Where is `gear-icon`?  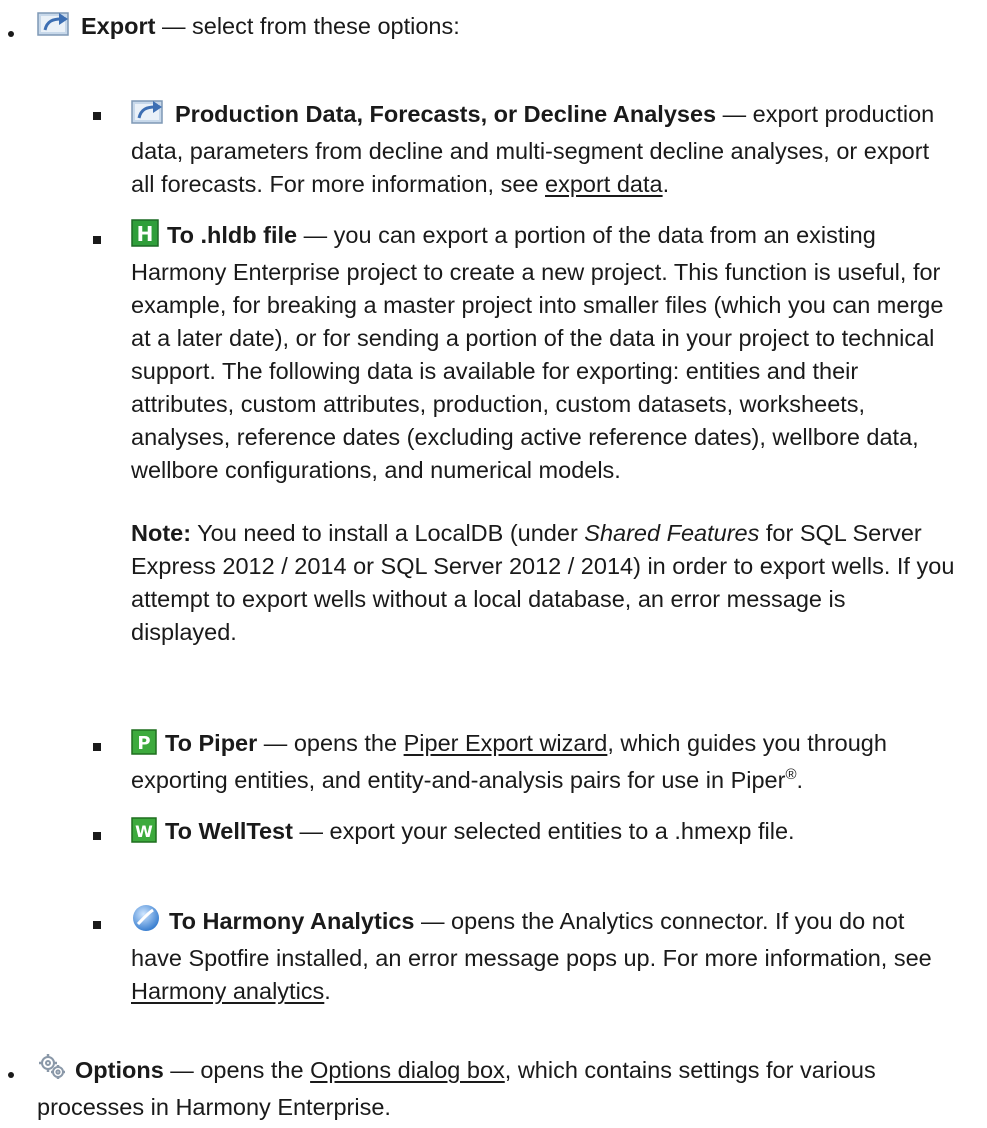 gear-icon is located at coordinates (52, 1071).